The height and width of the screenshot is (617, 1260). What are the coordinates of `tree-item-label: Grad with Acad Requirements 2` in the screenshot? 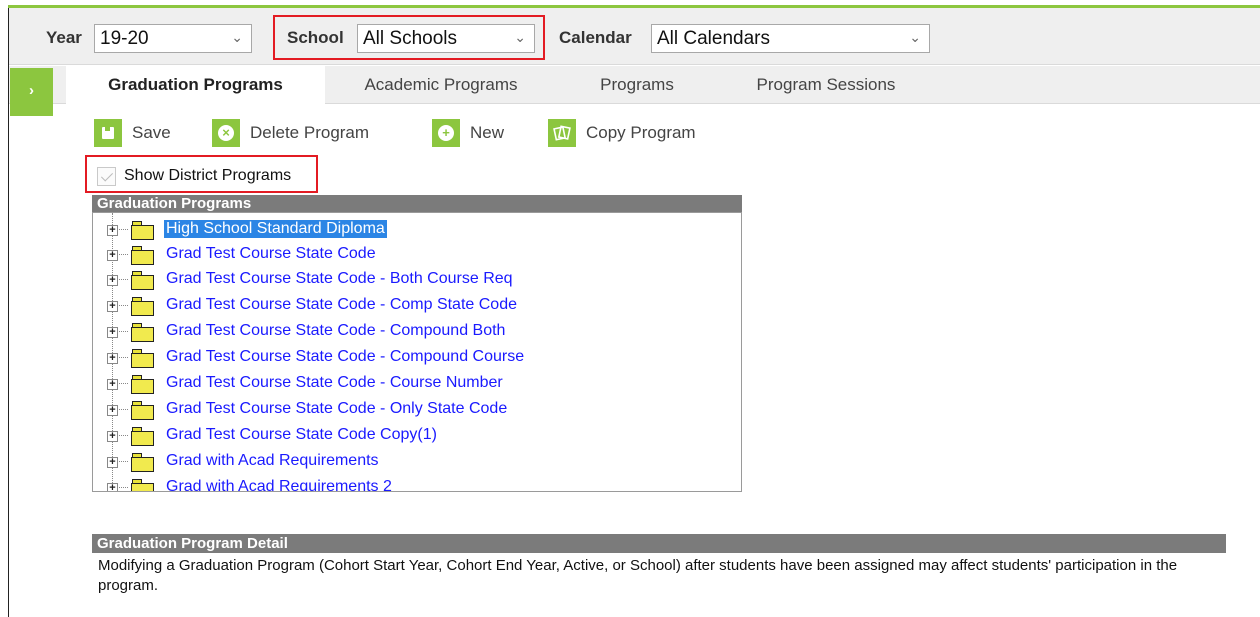 It's located at (279, 484).